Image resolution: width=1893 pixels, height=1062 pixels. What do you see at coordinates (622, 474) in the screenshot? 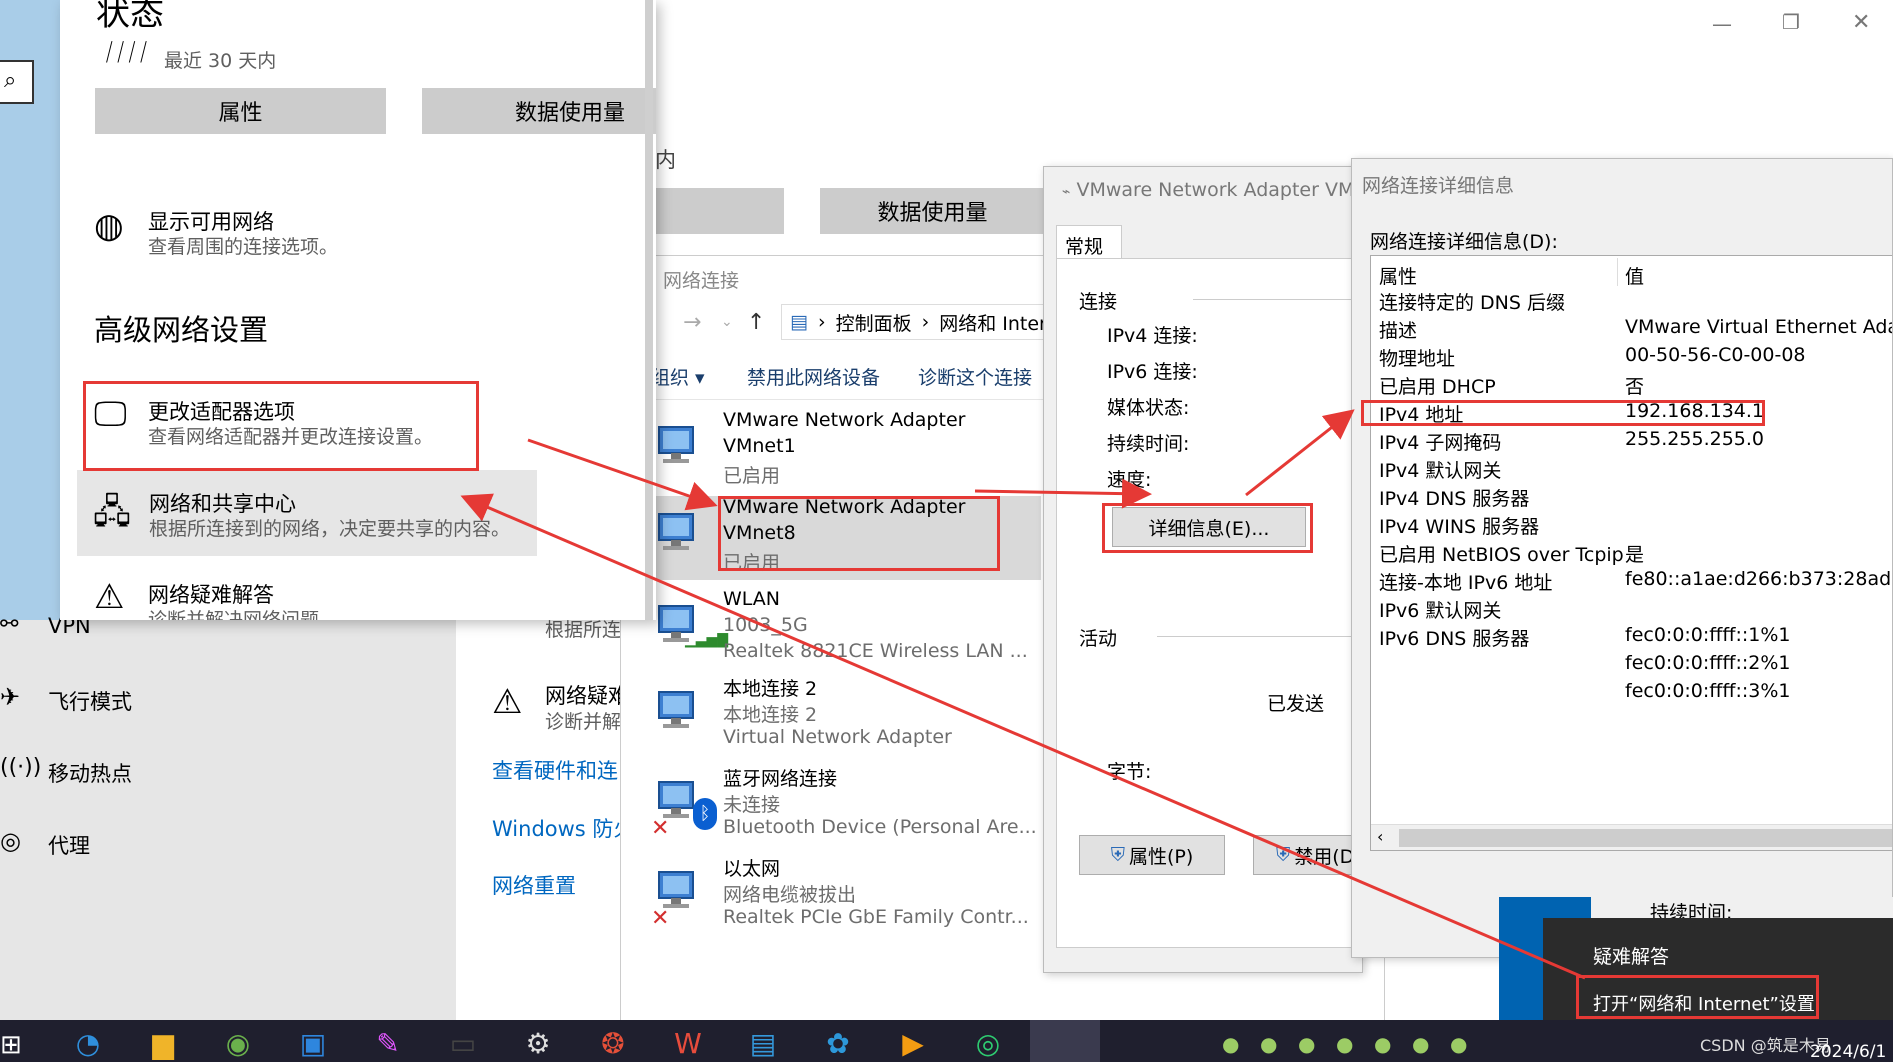
I see `arrow-to-vmnet8` at bounding box center [622, 474].